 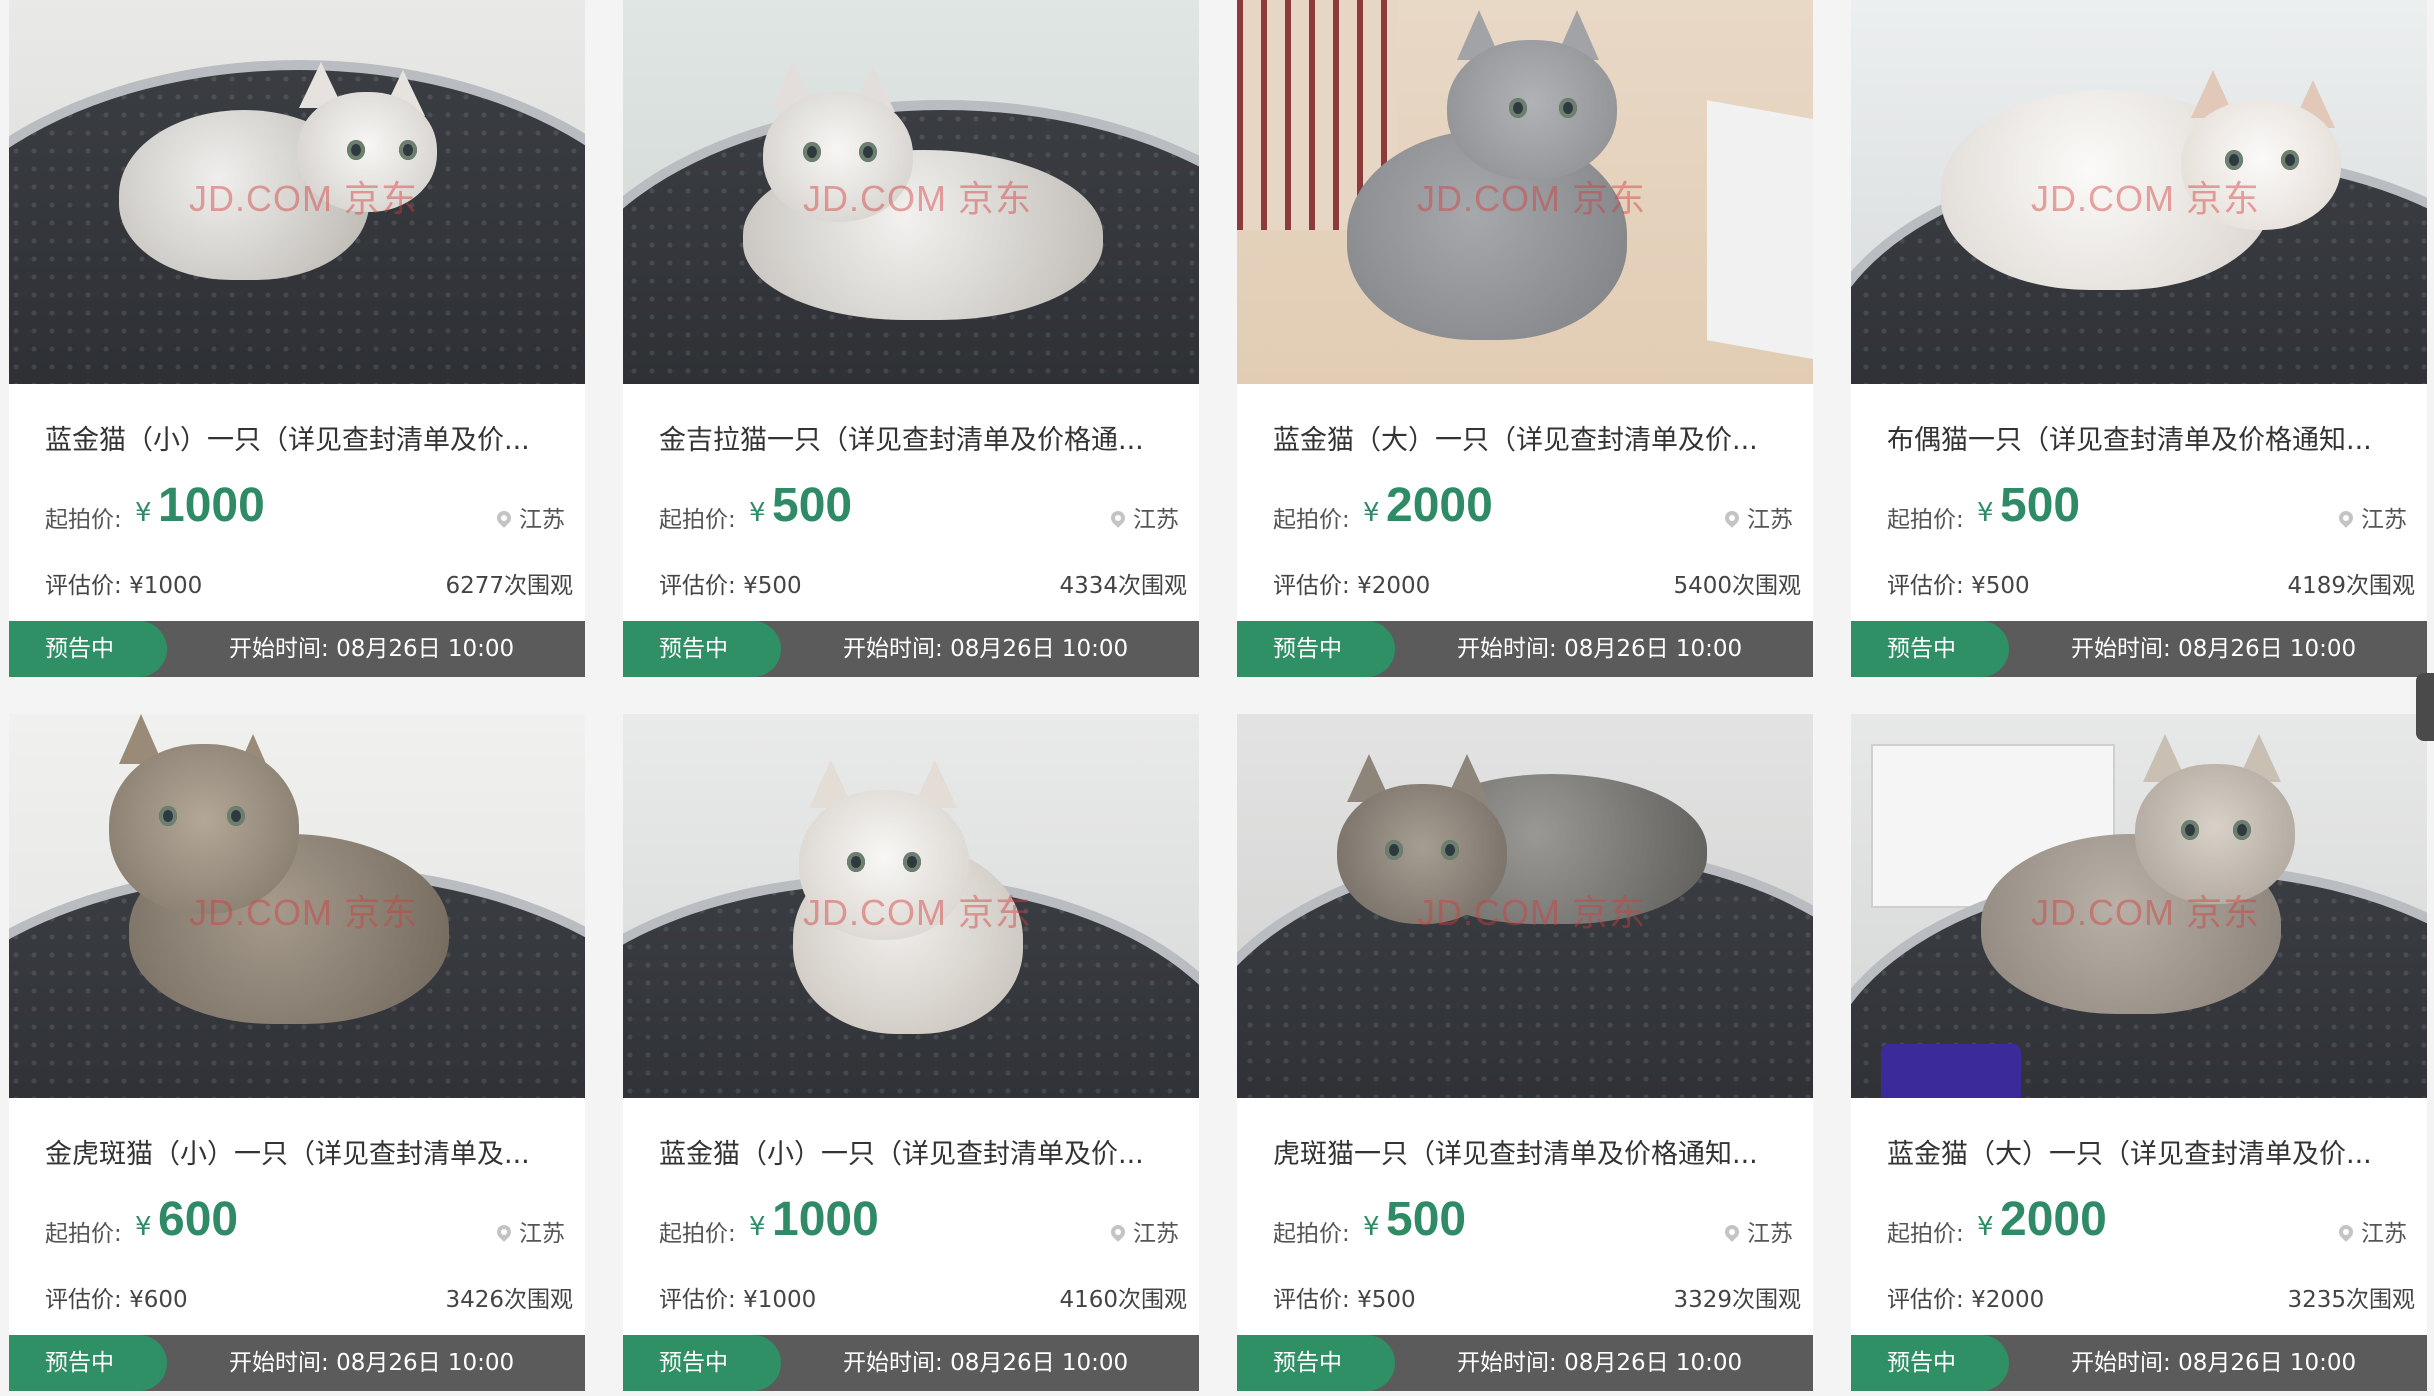 I want to click on view-count: 5400次围观, so click(x=1737, y=586).